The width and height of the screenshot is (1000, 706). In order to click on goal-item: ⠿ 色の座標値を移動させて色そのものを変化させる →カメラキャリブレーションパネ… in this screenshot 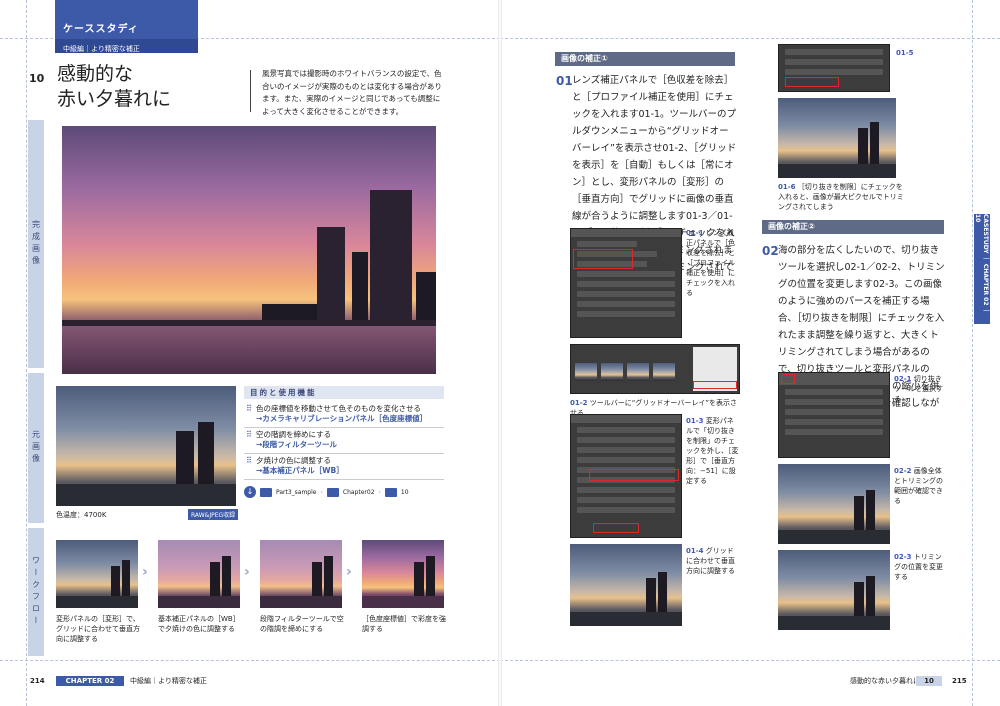, I will do `click(344, 415)`.